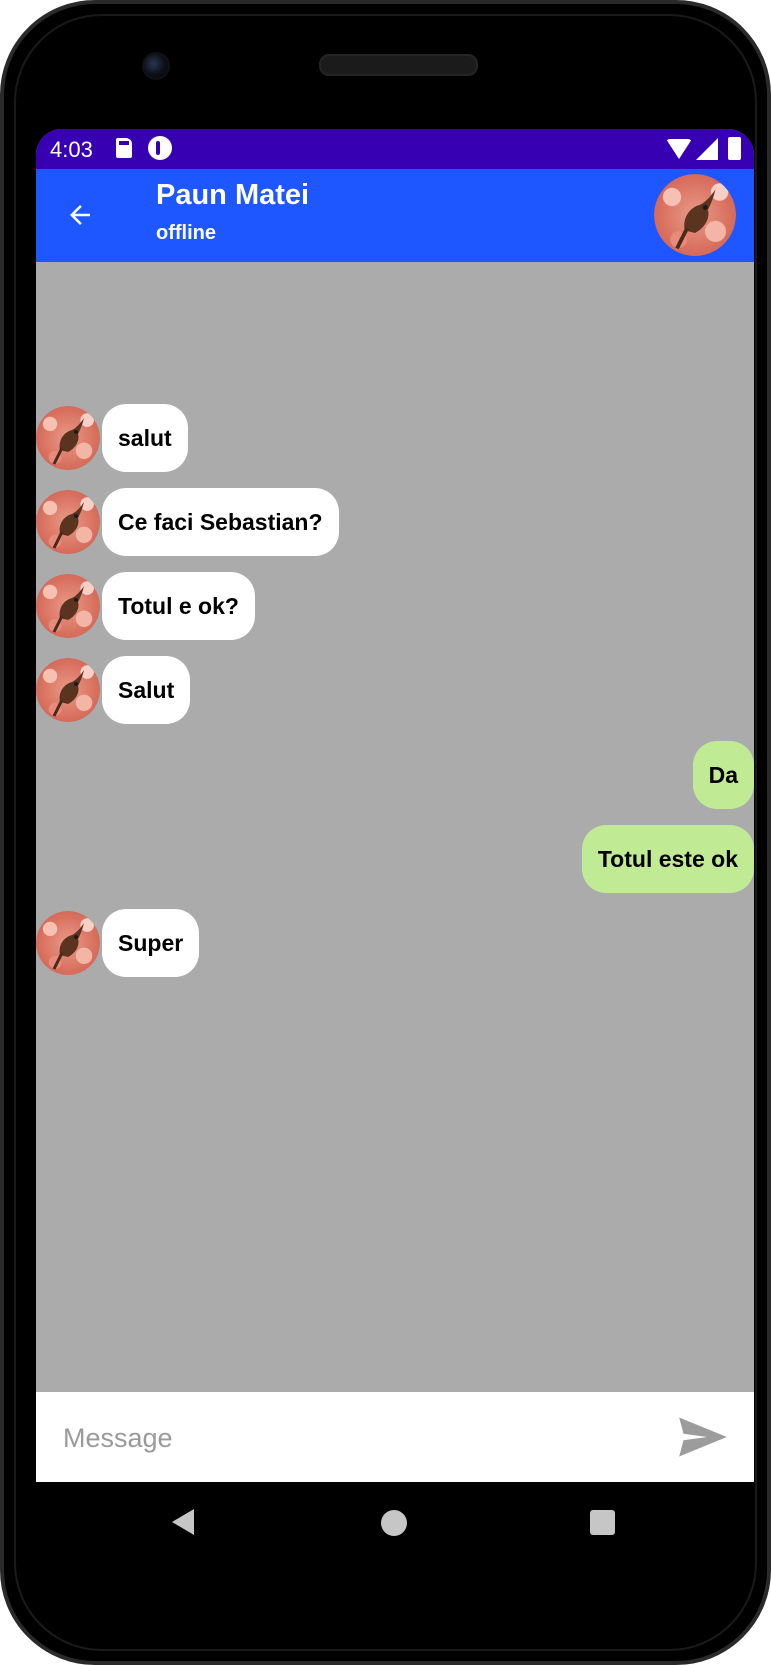 Image resolution: width=771 pixels, height=1665 pixels. I want to click on back-button, so click(80, 215).